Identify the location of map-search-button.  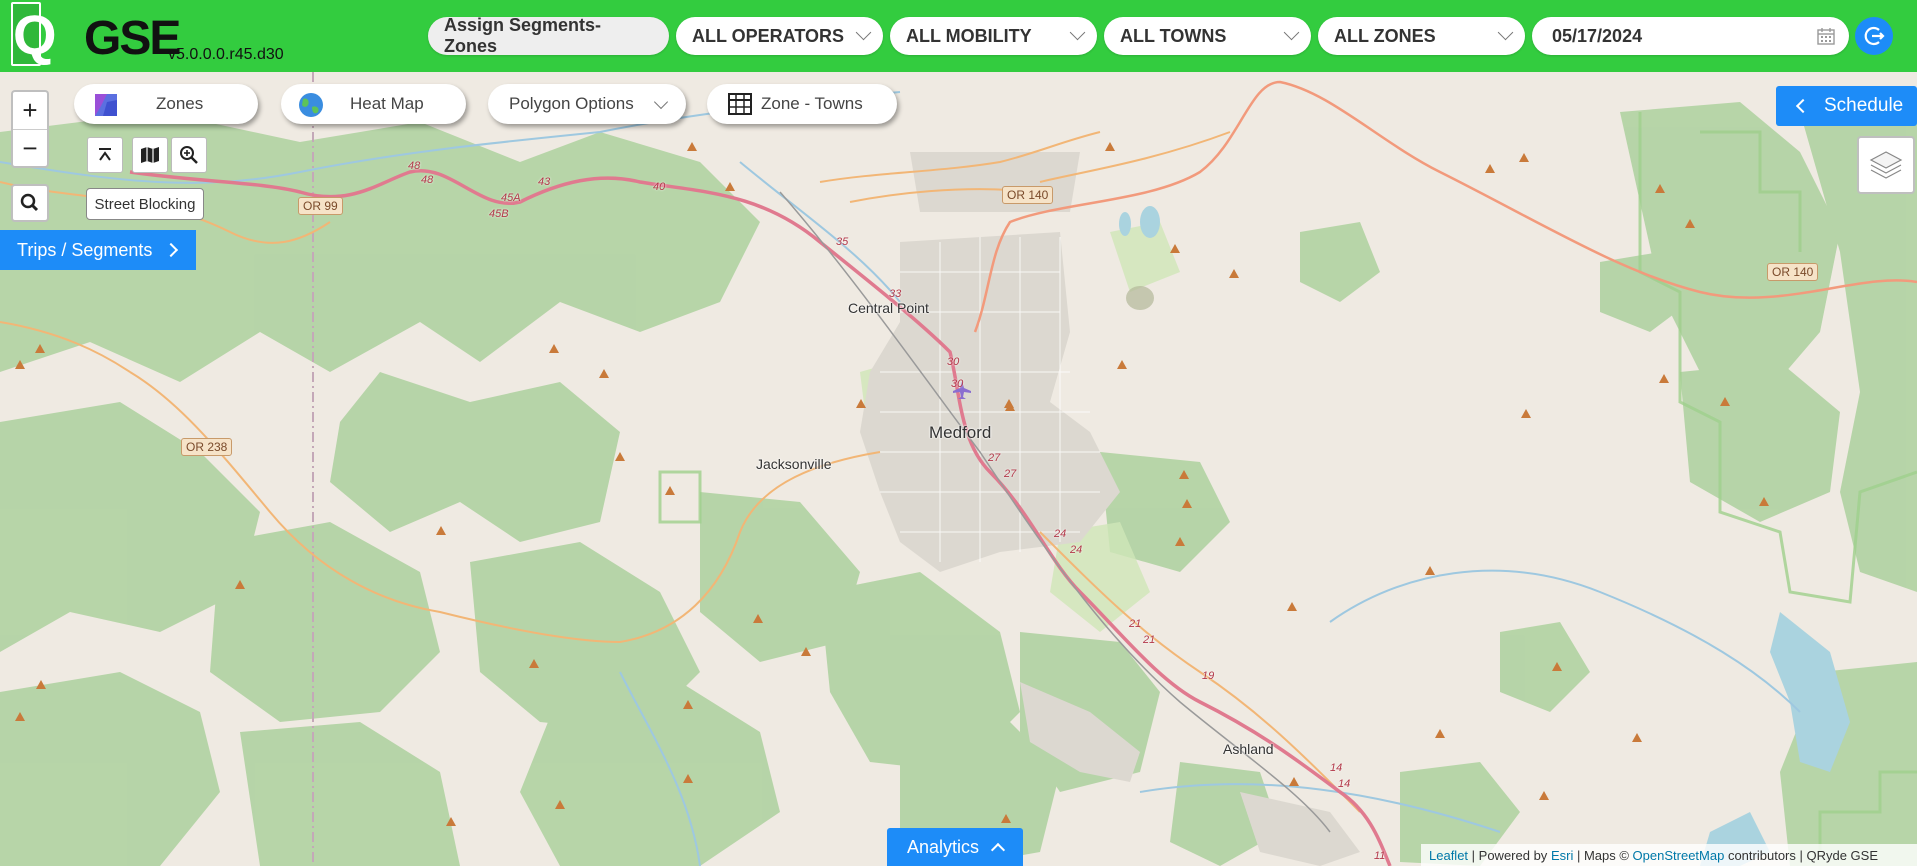
(30, 203).